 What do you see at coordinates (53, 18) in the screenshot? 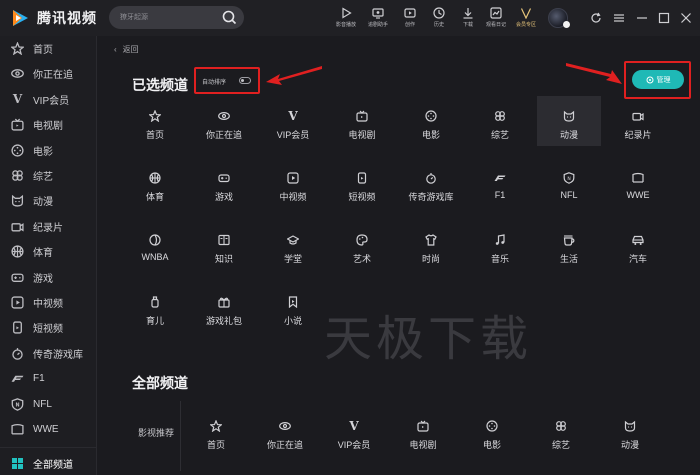
I see `app-logo: 腾讯视频` at bounding box center [53, 18].